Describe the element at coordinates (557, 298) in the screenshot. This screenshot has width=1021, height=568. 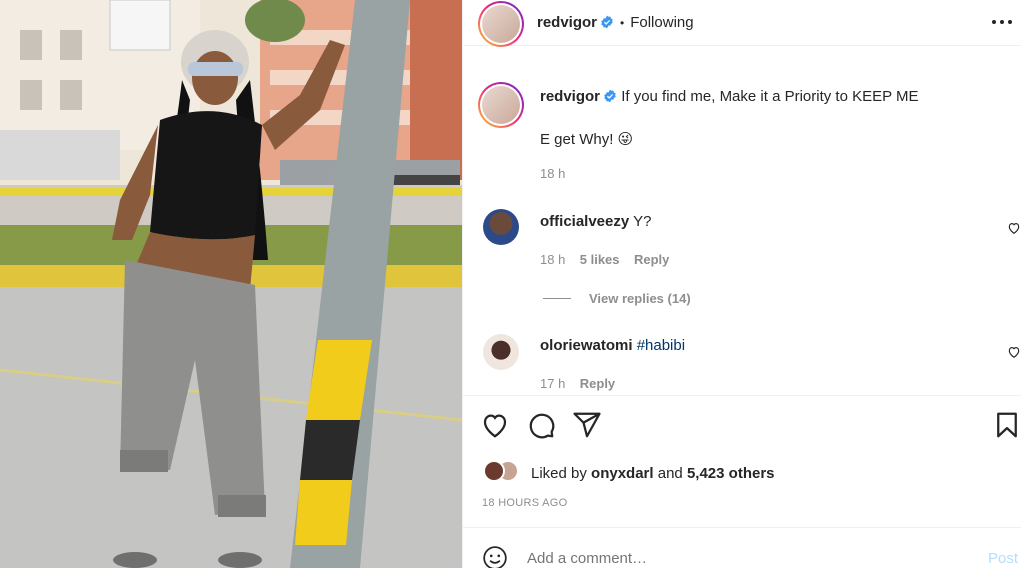
I see `view-replies-divider` at that location.